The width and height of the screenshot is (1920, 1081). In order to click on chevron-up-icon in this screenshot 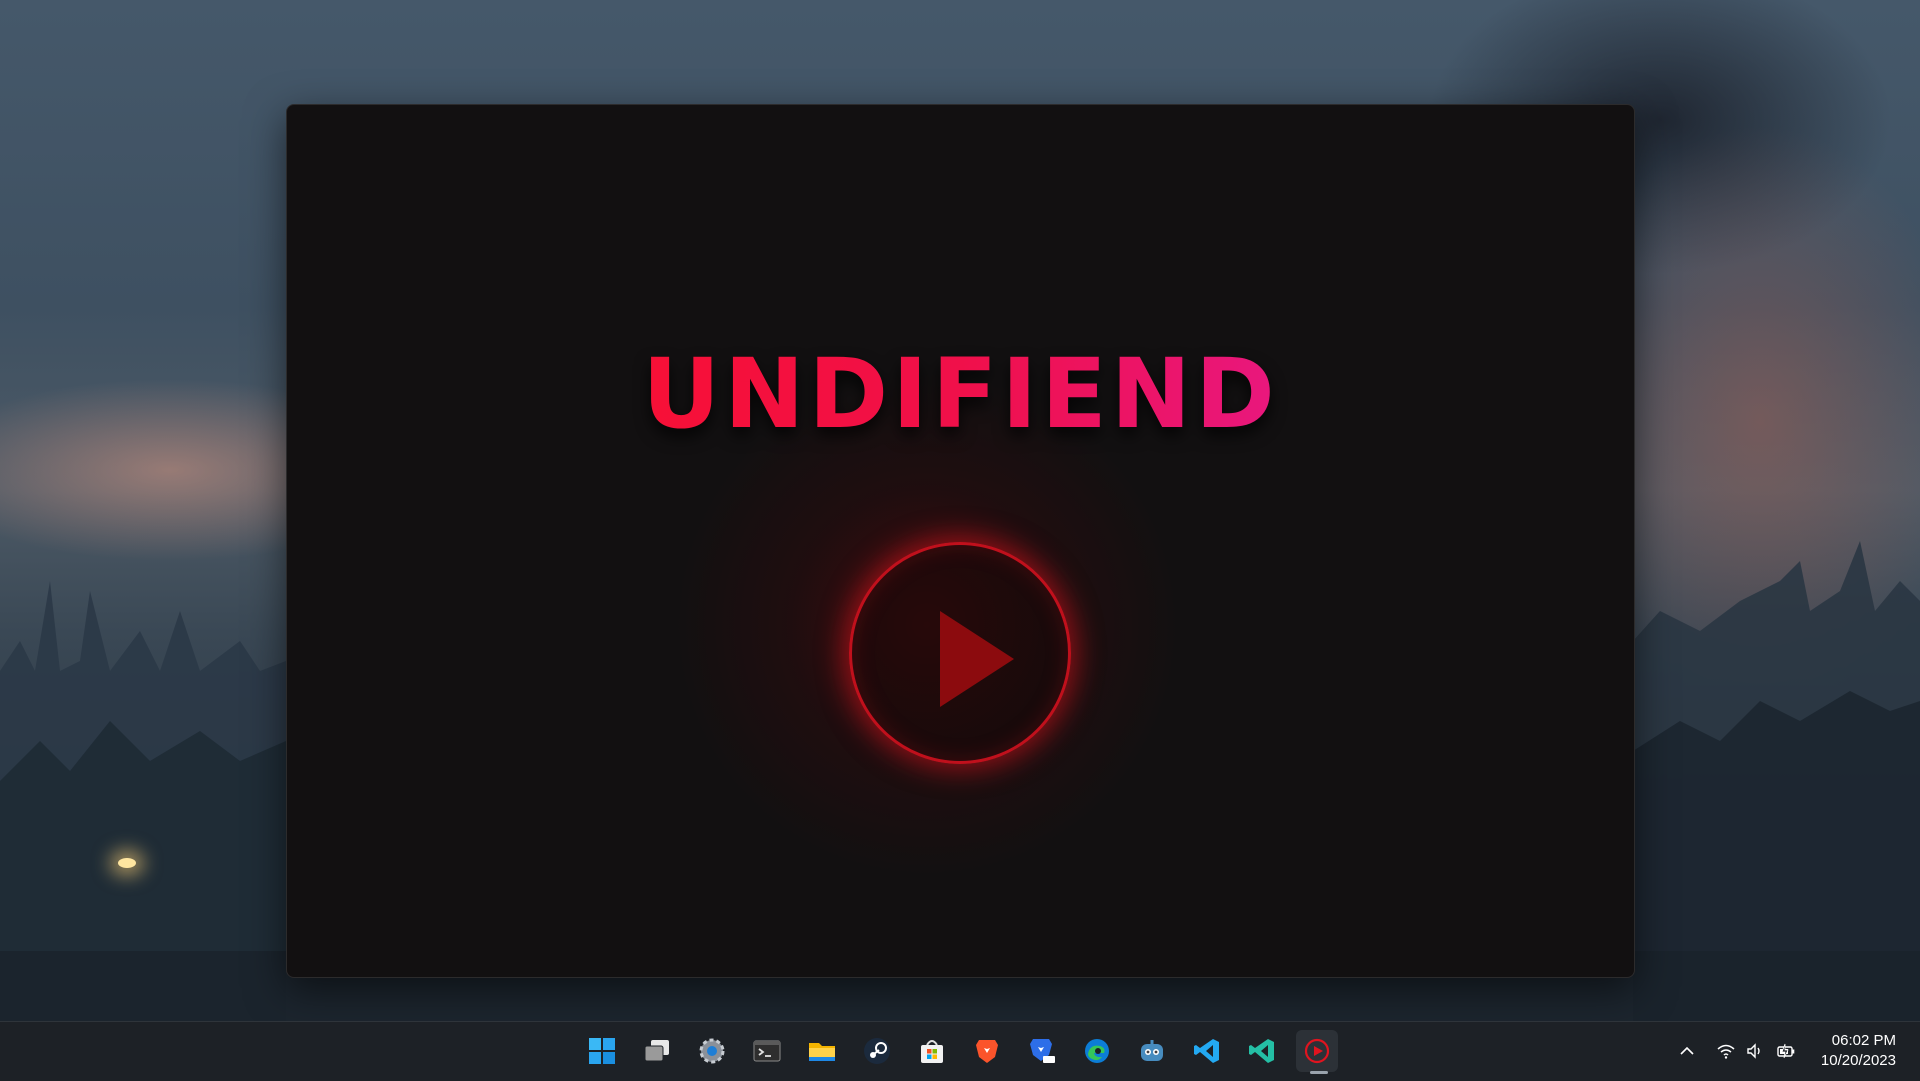, I will do `click(1687, 1050)`.